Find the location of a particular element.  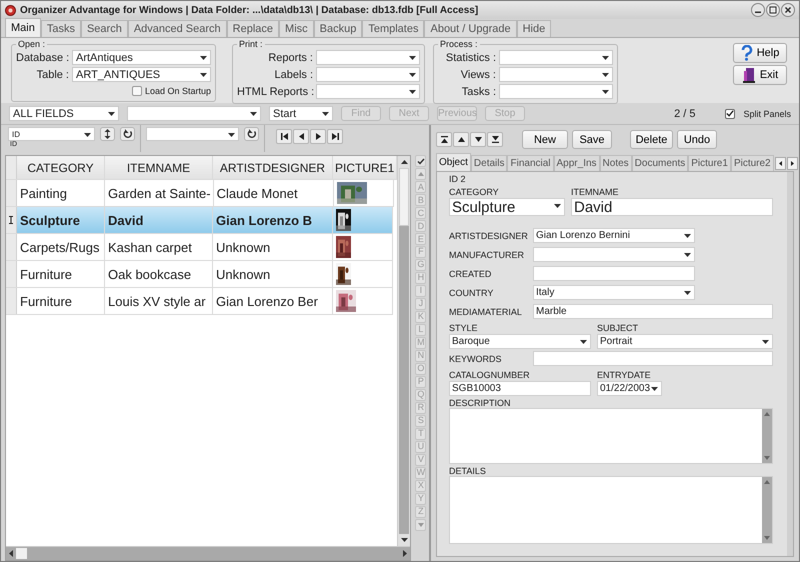

dropdown-field: ArtAntiques is located at coordinates (141, 57).